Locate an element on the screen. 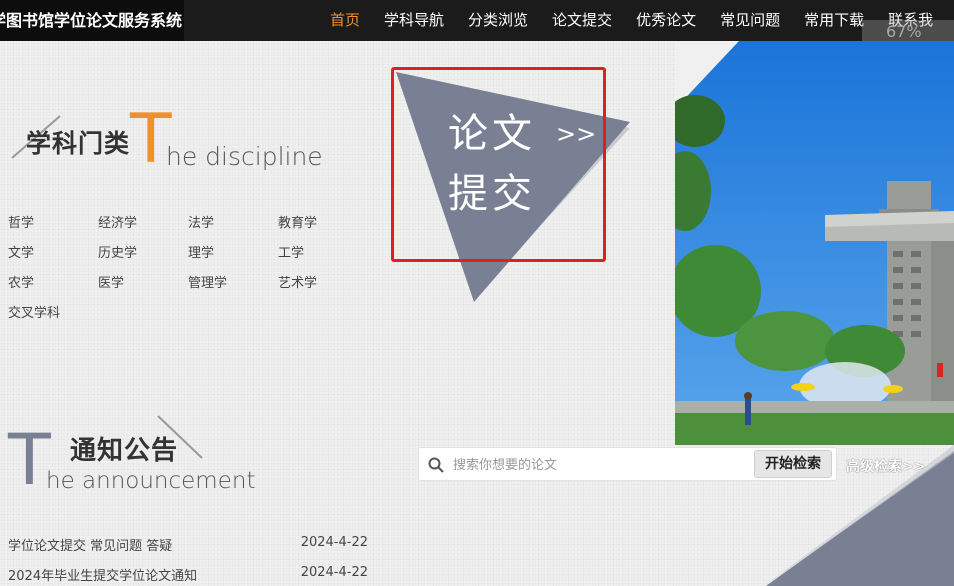 This screenshot has width=954, height=586. discipline-heading-en: he discipline is located at coordinates (244, 156).